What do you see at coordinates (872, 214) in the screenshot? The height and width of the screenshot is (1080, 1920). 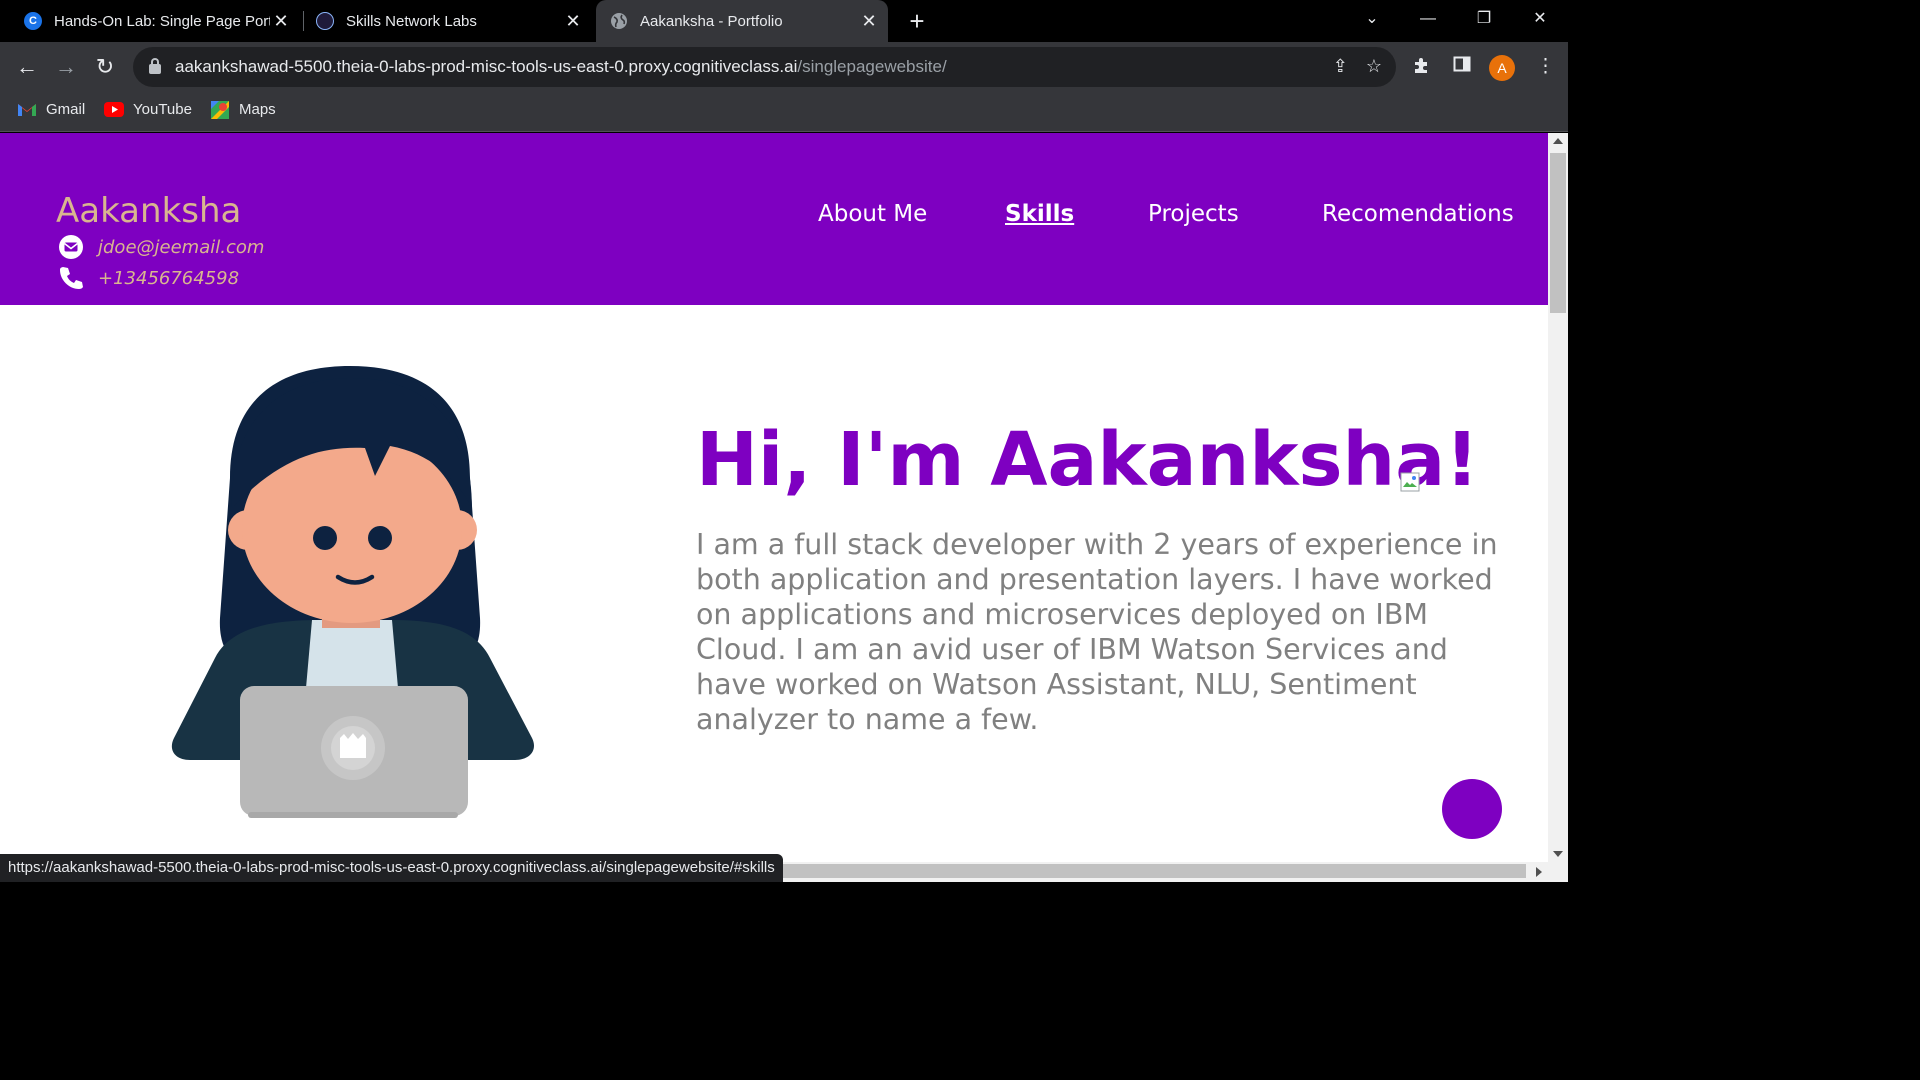 I see `nav-about-me: About Me` at bounding box center [872, 214].